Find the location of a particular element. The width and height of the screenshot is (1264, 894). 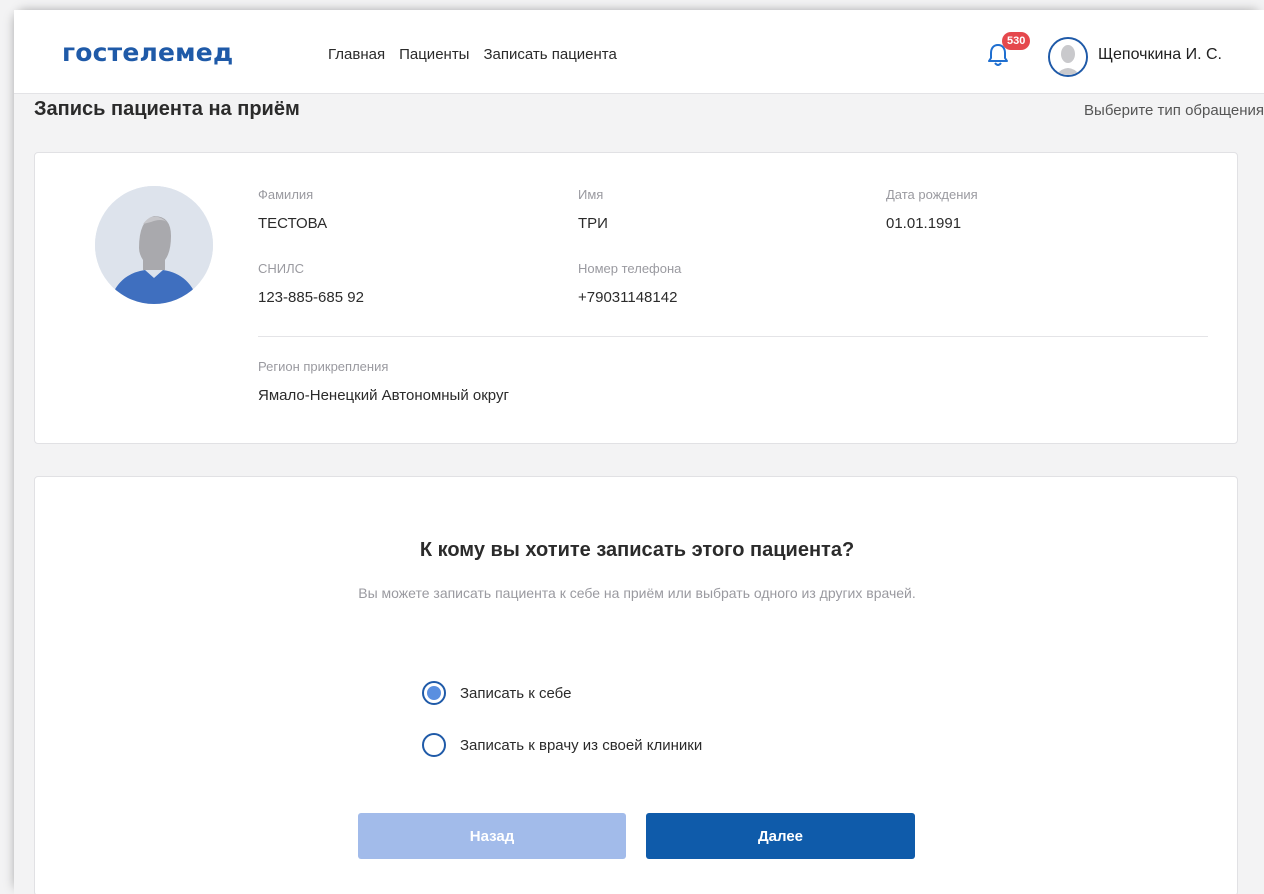

patient-avatar is located at coordinates (154, 245).